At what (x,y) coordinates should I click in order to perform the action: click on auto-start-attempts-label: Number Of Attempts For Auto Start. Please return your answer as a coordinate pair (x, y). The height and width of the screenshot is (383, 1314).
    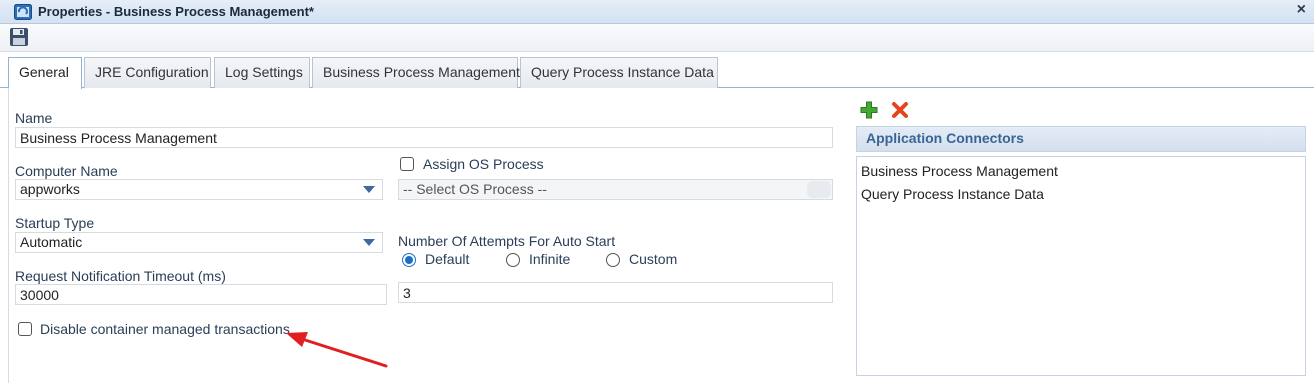
    Looking at the image, I should click on (507, 241).